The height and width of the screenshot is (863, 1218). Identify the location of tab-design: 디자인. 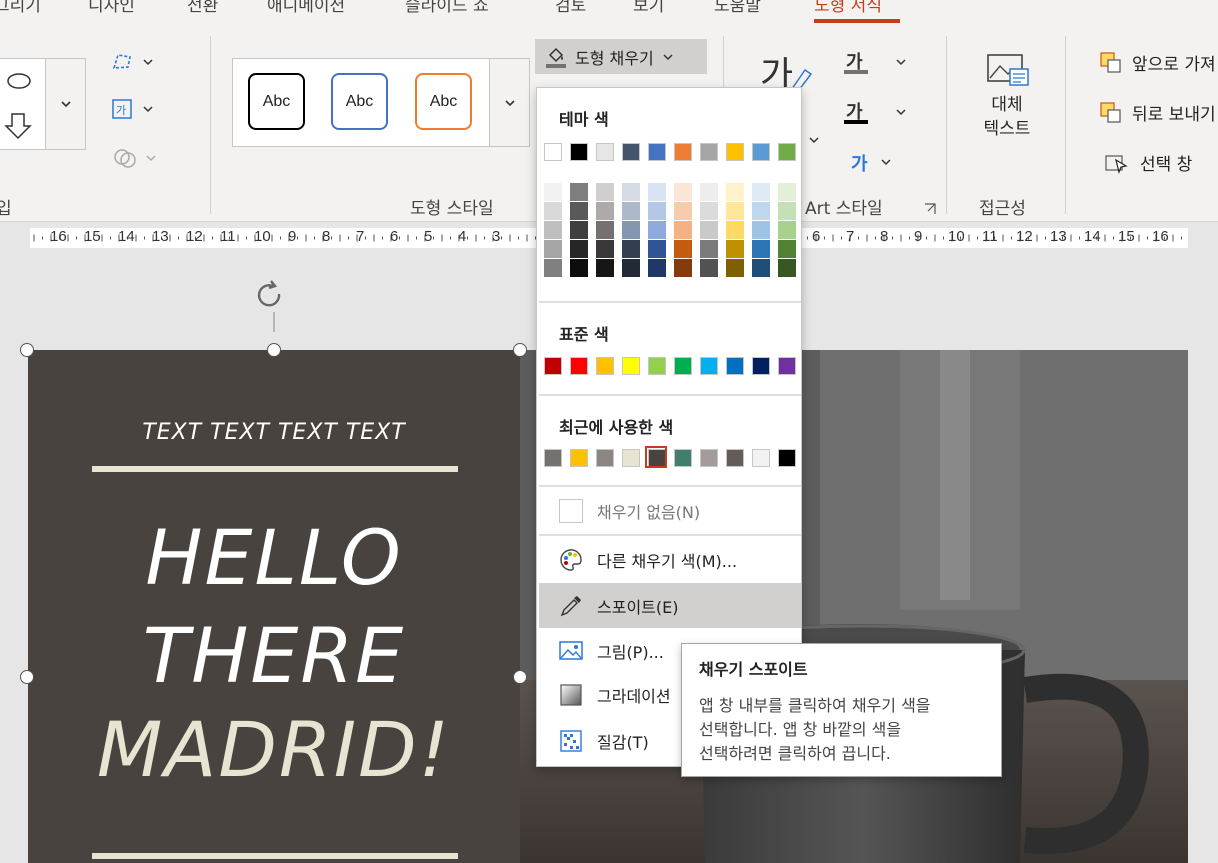
(111, 8).